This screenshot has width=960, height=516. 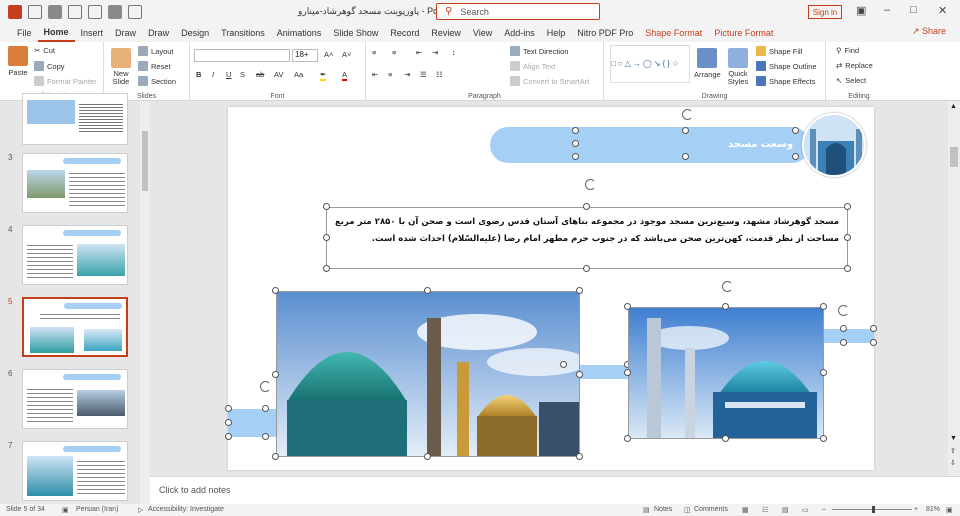 What do you see at coordinates (949, 510) in the screenshot?
I see `fit-to-window-icon: ▣` at bounding box center [949, 510].